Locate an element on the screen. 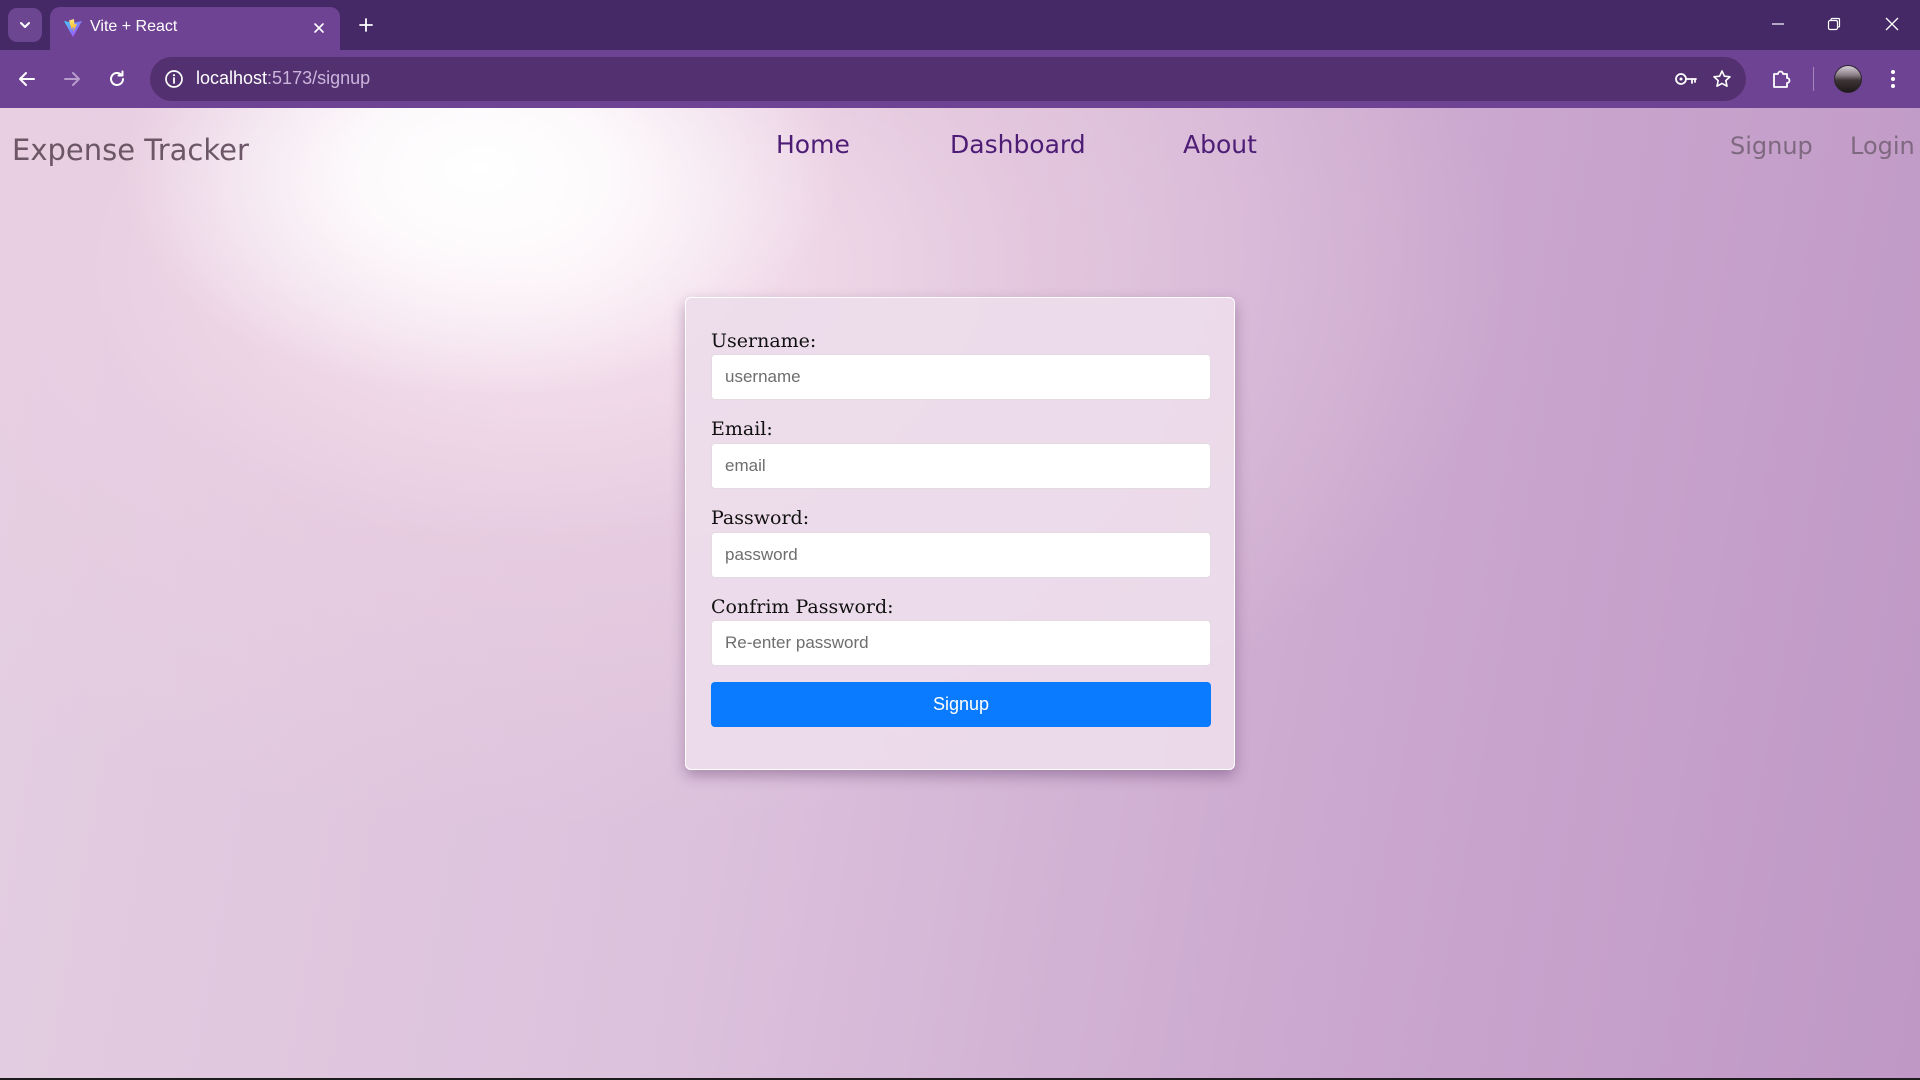 The image size is (1920, 1080). star-icon is located at coordinates (1722, 78).